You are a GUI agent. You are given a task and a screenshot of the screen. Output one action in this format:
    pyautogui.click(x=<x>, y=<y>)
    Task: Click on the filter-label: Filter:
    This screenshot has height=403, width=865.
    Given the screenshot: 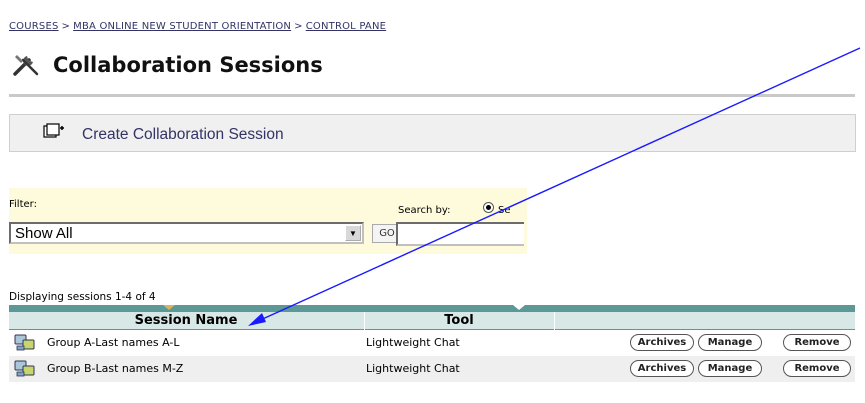 What is the action you would take?
    pyautogui.click(x=23, y=204)
    